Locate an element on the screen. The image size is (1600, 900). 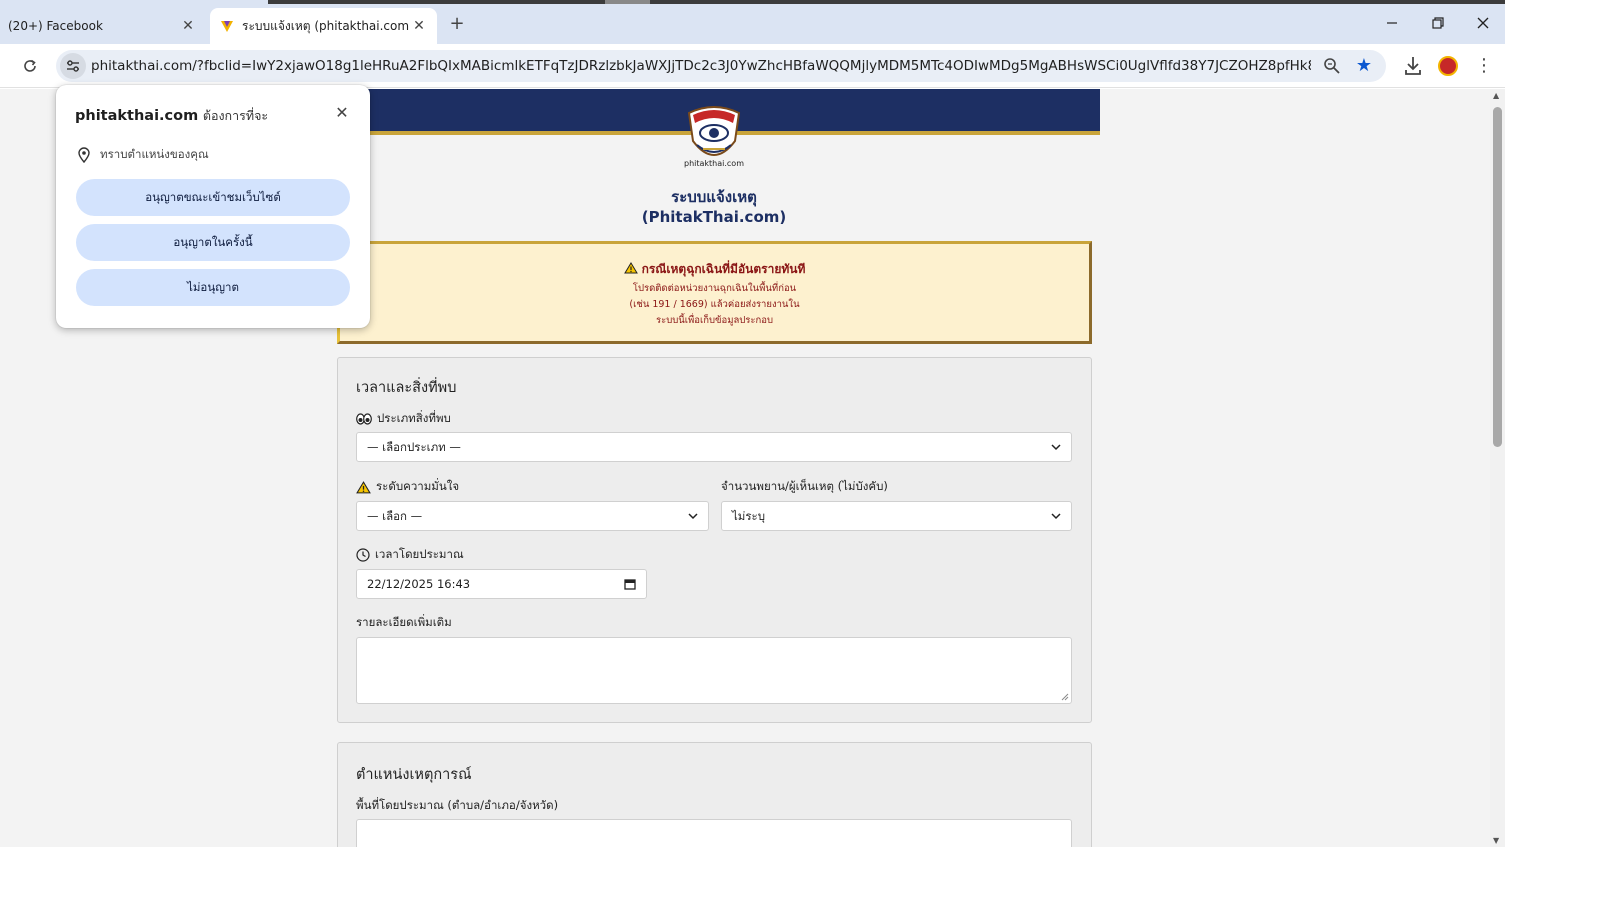
tune-icon is located at coordinates (73, 66).